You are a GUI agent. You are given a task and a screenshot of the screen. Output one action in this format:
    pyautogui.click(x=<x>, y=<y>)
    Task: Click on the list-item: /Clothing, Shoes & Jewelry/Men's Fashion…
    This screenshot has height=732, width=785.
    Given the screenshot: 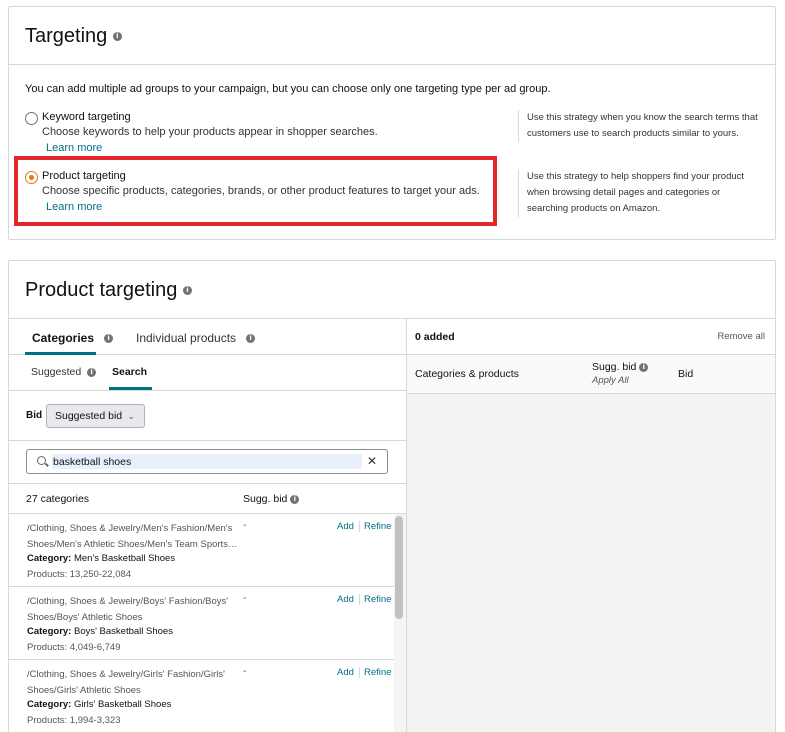 What is the action you would take?
    pyautogui.click(x=201, y=550)
    